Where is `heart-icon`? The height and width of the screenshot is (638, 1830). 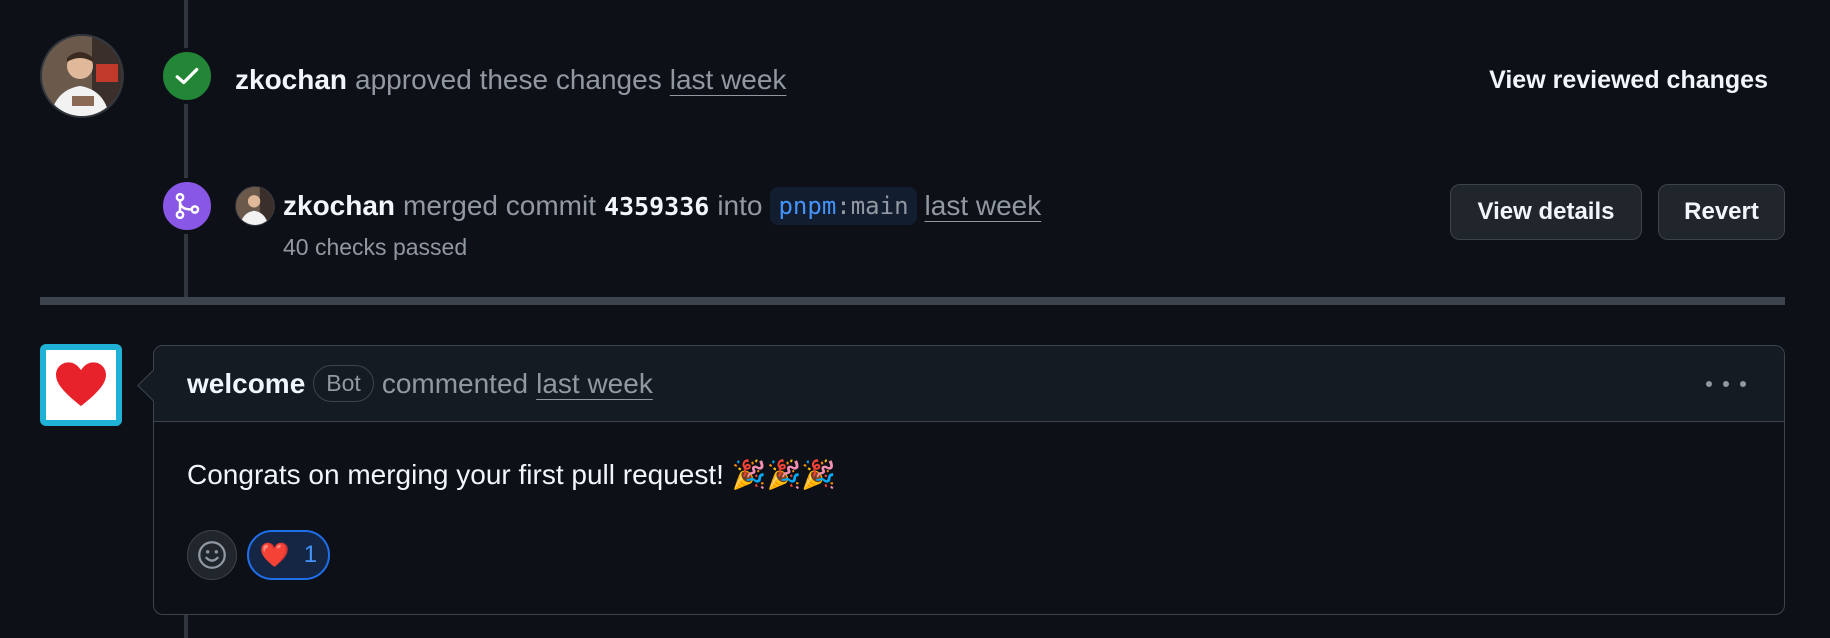
heart-icon is located at coordinates (81, 384).